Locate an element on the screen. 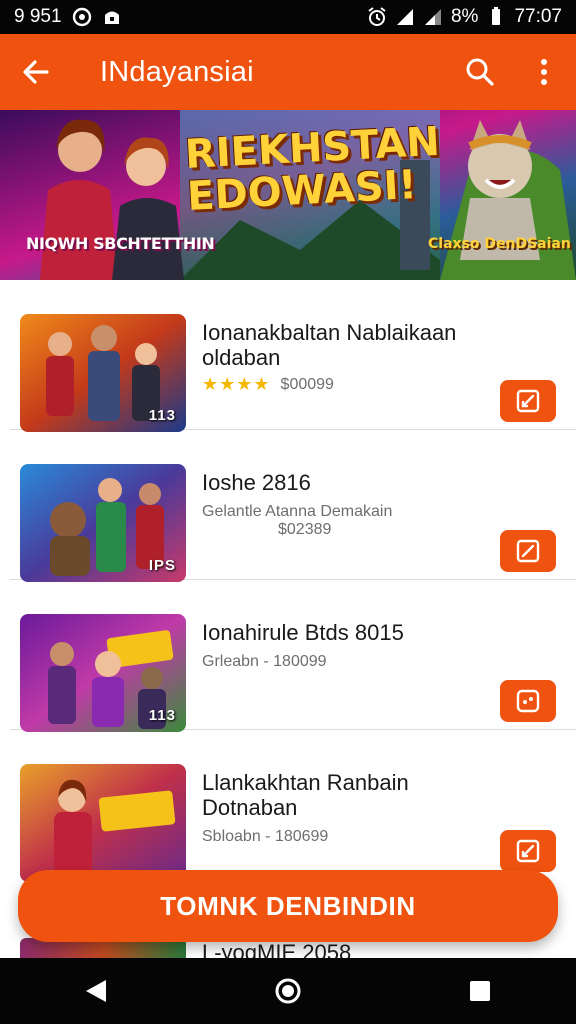 This screenshot has width=576, height=1024. primary-cta-button: TOMNK DENBINDIN is located at coordinates (288, 906).